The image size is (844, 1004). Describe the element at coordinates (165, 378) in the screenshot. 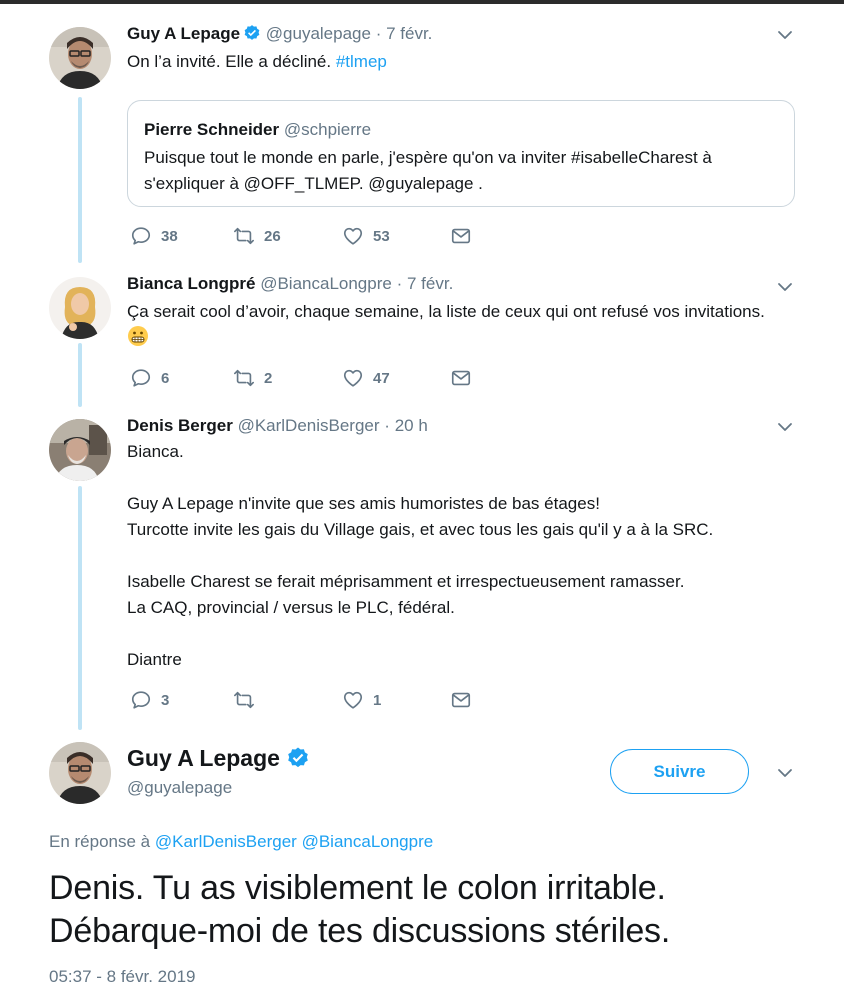

I see `reply-count: 6` at that location.